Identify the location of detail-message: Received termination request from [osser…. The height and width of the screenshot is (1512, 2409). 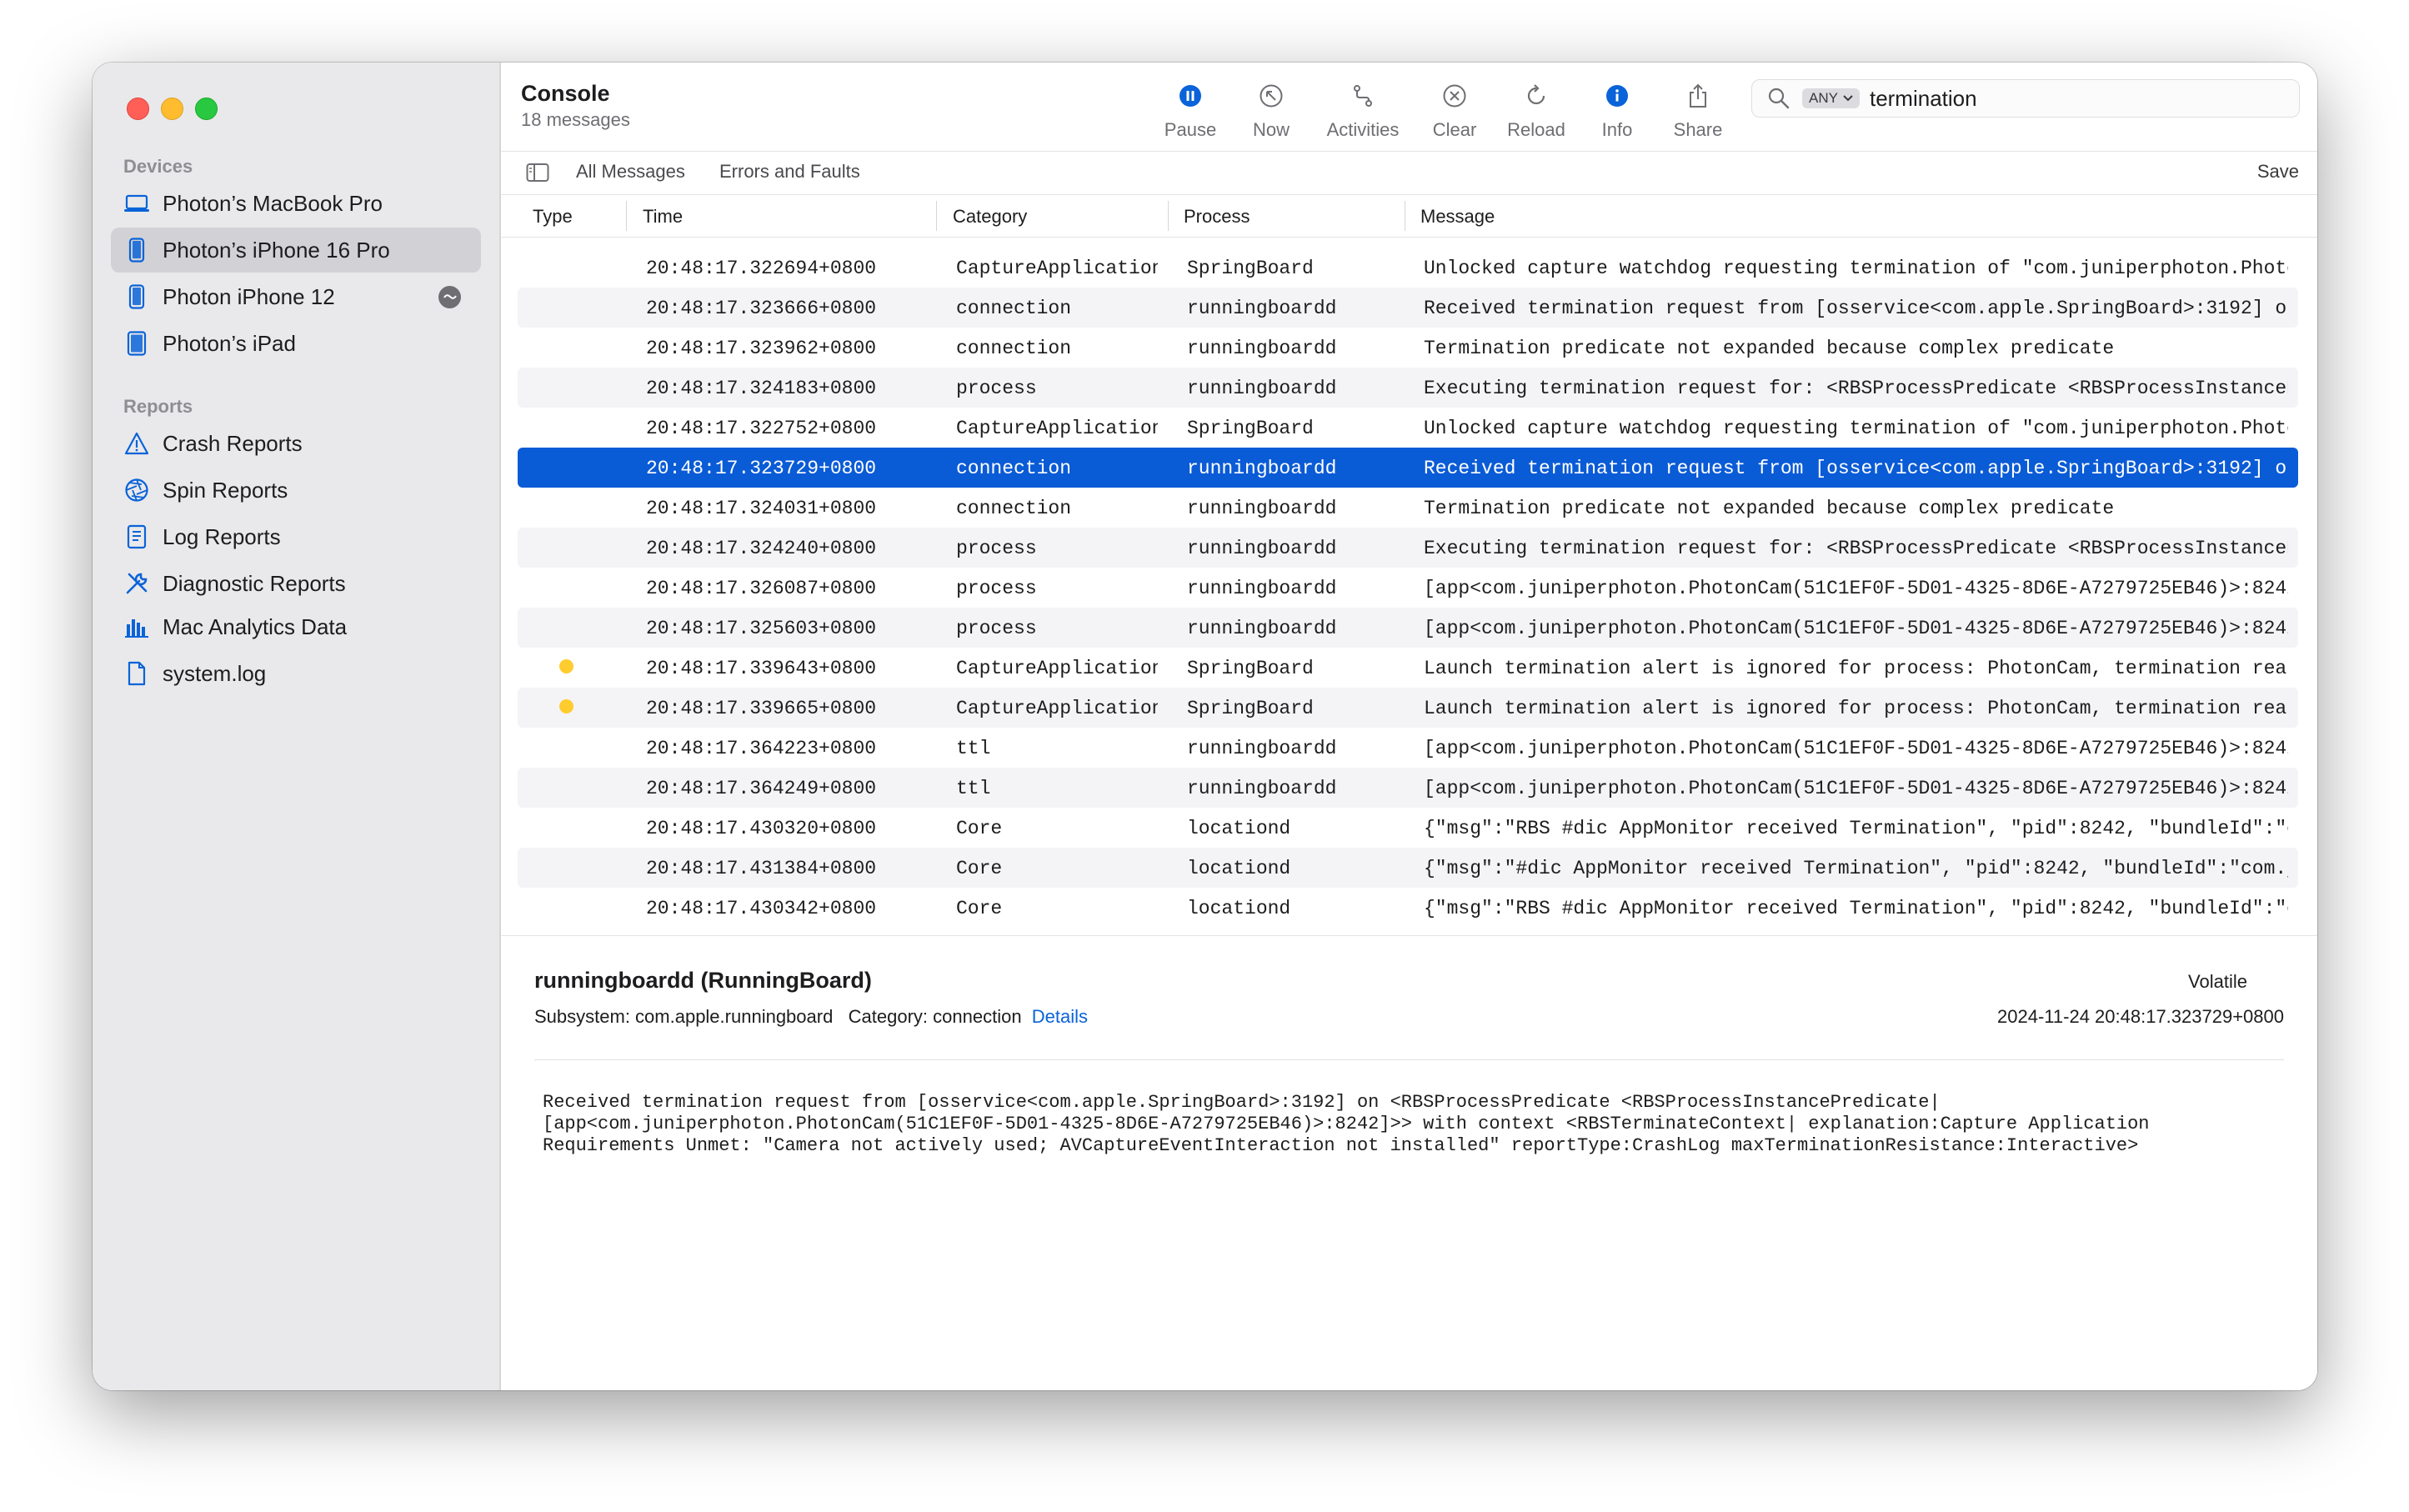
(1346, 1124).